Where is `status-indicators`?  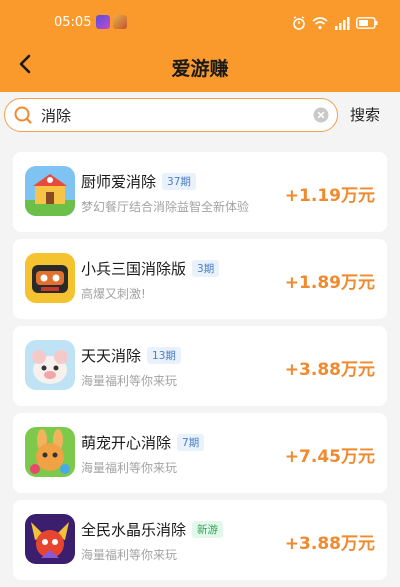 status-indicators is located at coordinates (335, 23).